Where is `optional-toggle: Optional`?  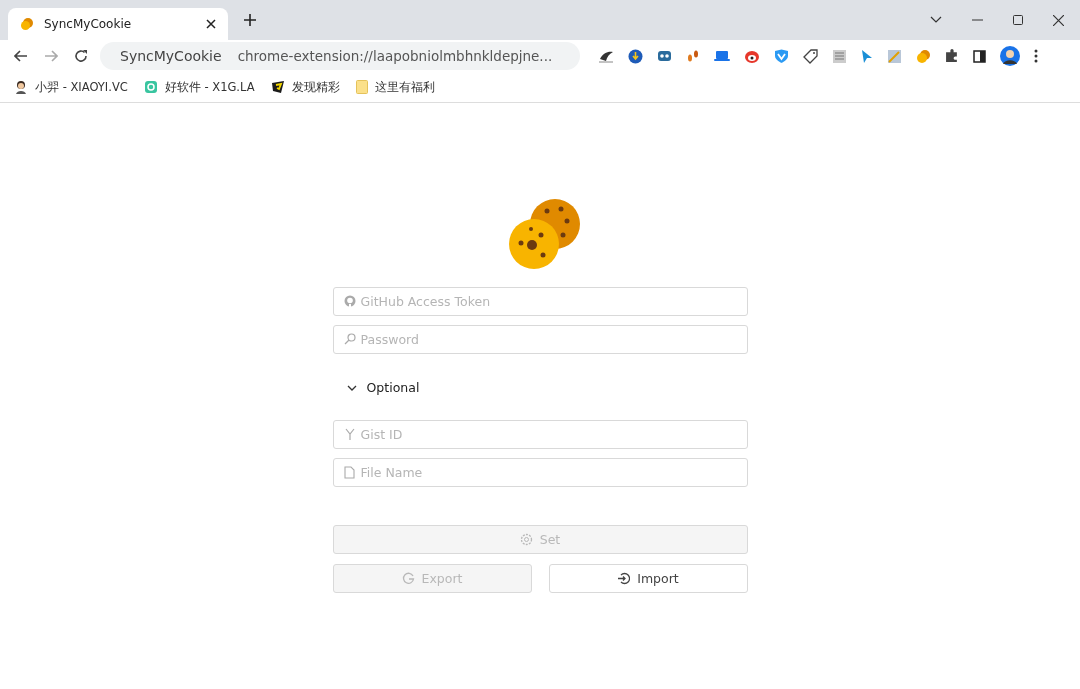 optional-toggle: Optional is located at coordinates (383, 387).